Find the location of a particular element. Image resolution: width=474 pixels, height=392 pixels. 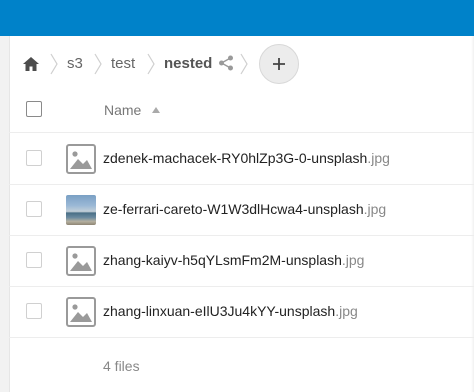

plus-icon is located at coordinates (279, 64).